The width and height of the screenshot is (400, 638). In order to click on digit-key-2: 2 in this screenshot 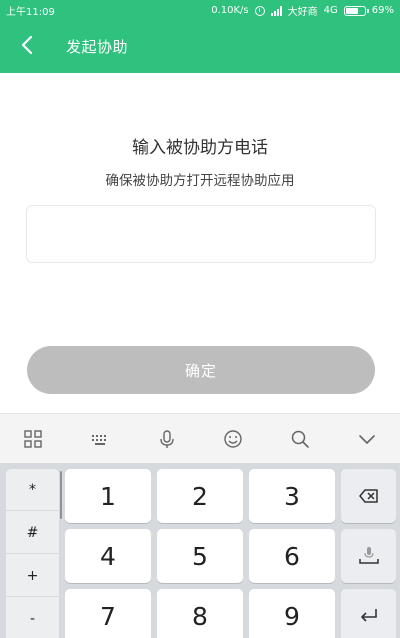, I will do `click(200, 496)`.